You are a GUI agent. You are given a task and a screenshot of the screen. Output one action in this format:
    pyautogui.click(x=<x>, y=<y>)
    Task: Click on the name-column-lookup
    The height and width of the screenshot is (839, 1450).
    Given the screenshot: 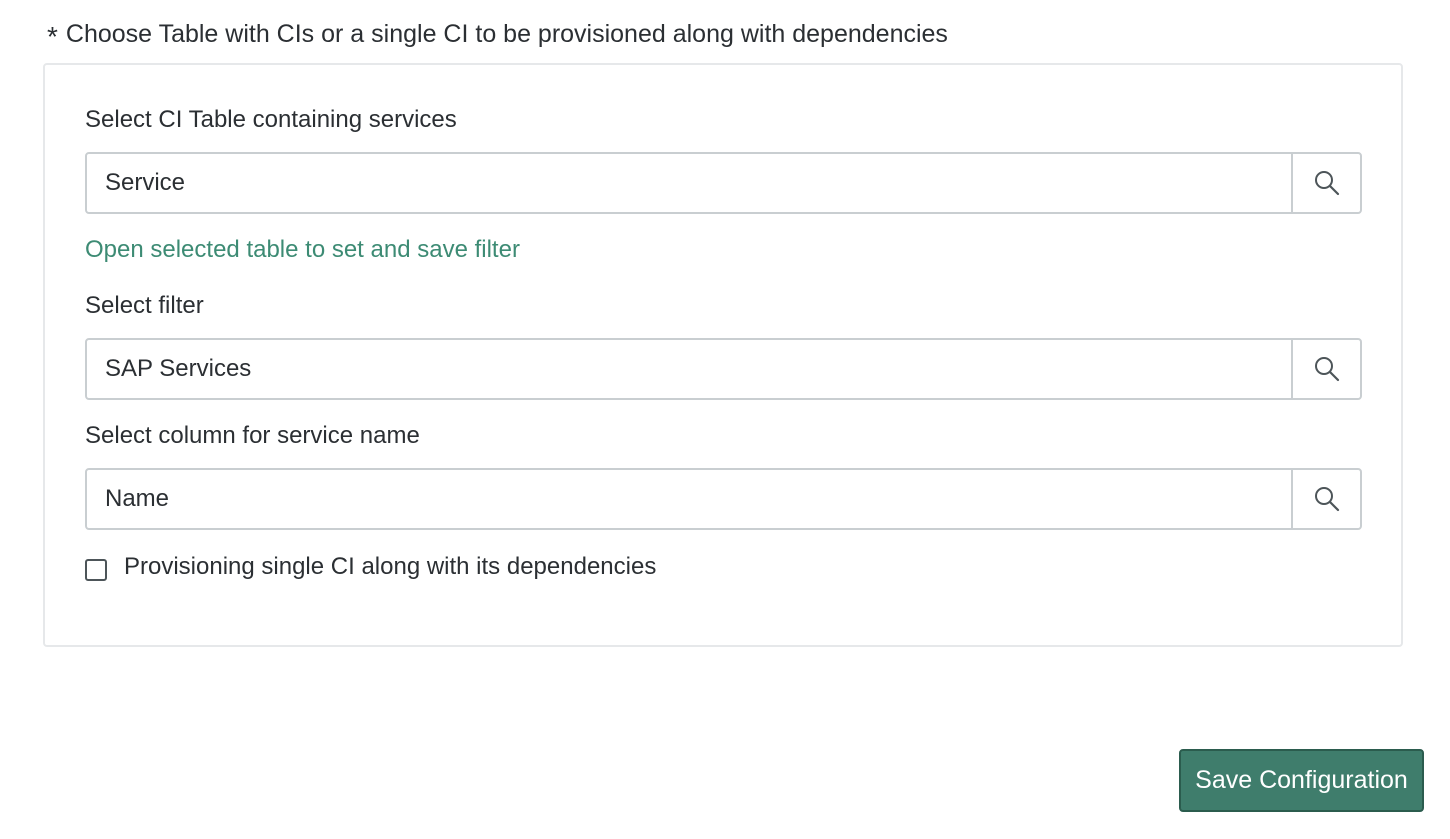 What is the action you would take?
    pyautogui.click(x=723, y=499)
    